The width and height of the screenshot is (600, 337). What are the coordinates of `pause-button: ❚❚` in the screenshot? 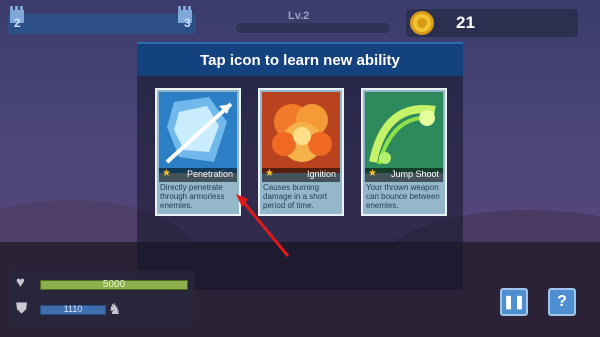 It's located at (514, 302).